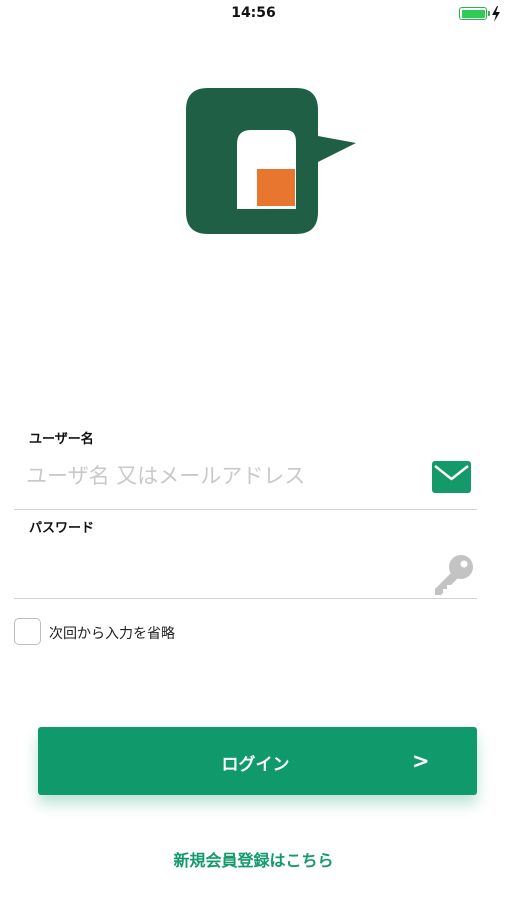 Image resolution: width=507 pixels, height=900 pixels. What do you see at coordinates (451, 477) in the screenshot?
I see `mail-icon` at bounding box center [451, 477].